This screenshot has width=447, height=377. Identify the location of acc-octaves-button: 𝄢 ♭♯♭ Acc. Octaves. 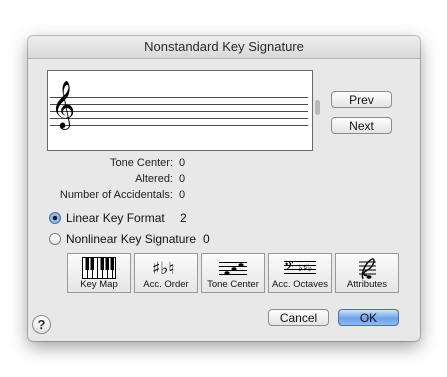
(300, 273).